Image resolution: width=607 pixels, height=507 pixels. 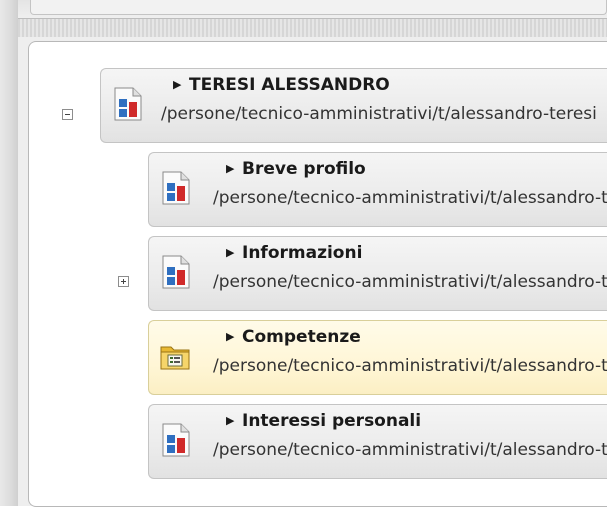 I want to click on node-title: ▶ Competenze, so click(x=293, y=337).